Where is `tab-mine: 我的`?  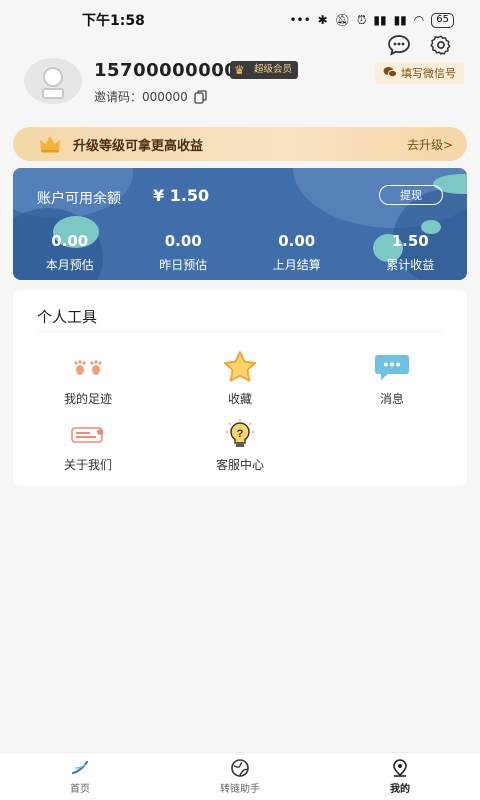 tab-mine: 我的 is located at coordinates (400, 776).